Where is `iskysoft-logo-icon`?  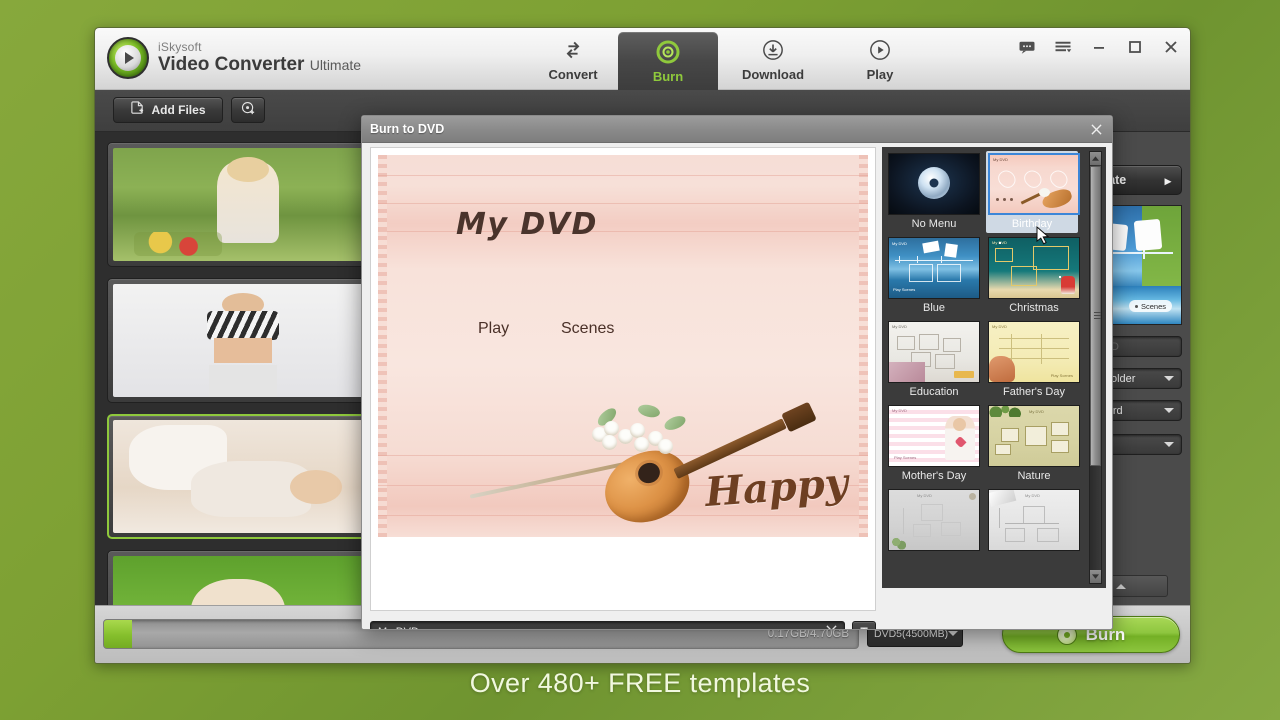
iskysoft-logo-icon is located at coordinates (128, 58).